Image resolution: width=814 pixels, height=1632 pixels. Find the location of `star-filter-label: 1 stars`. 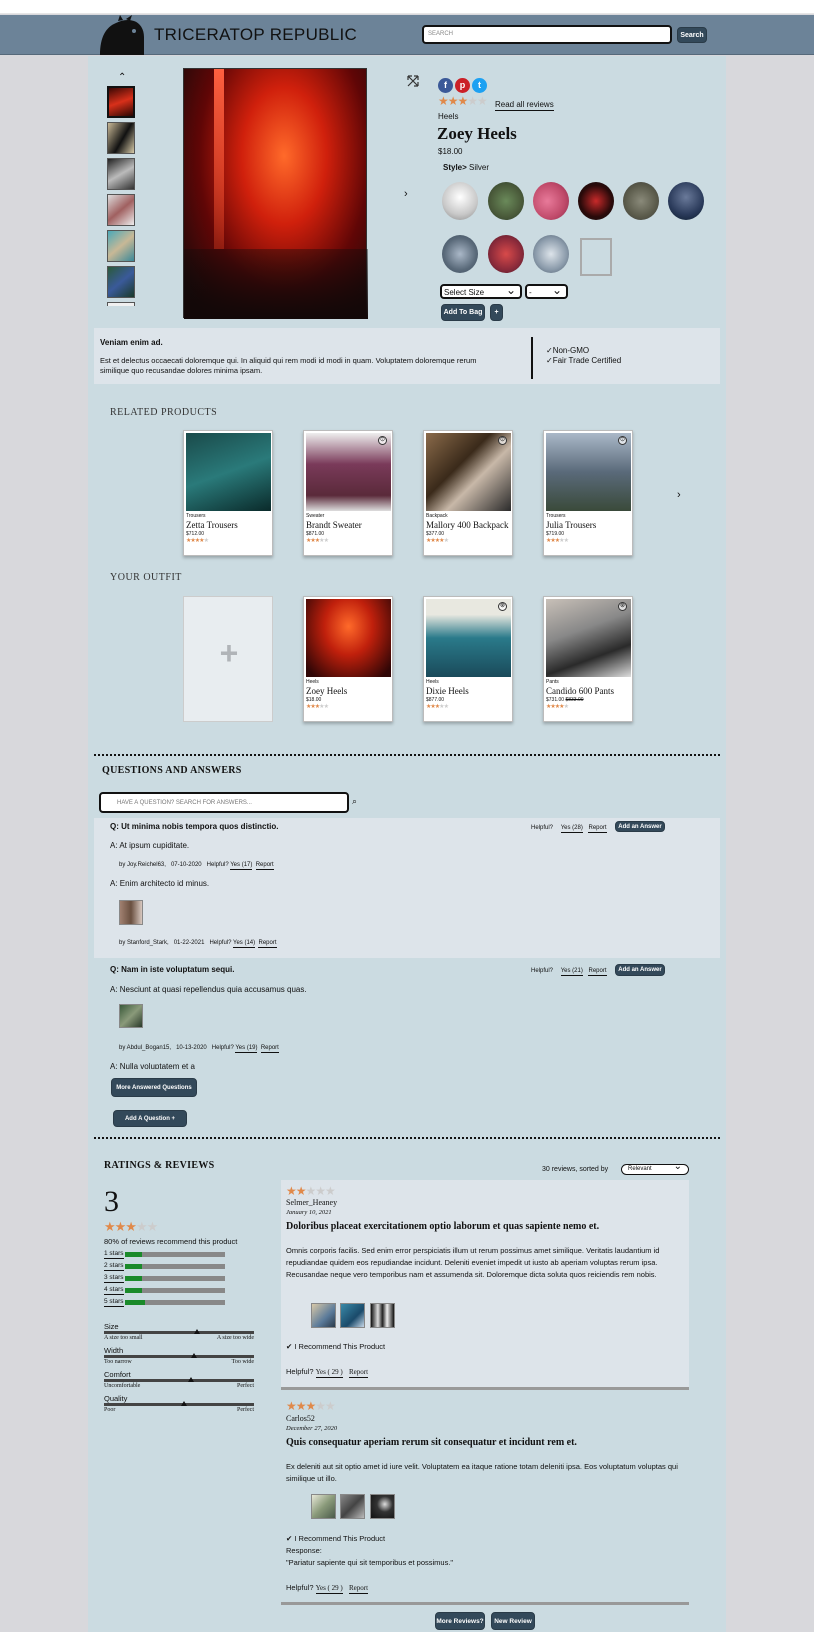

star-filter-label: 1 stars is located at coordinates (114, 1254).